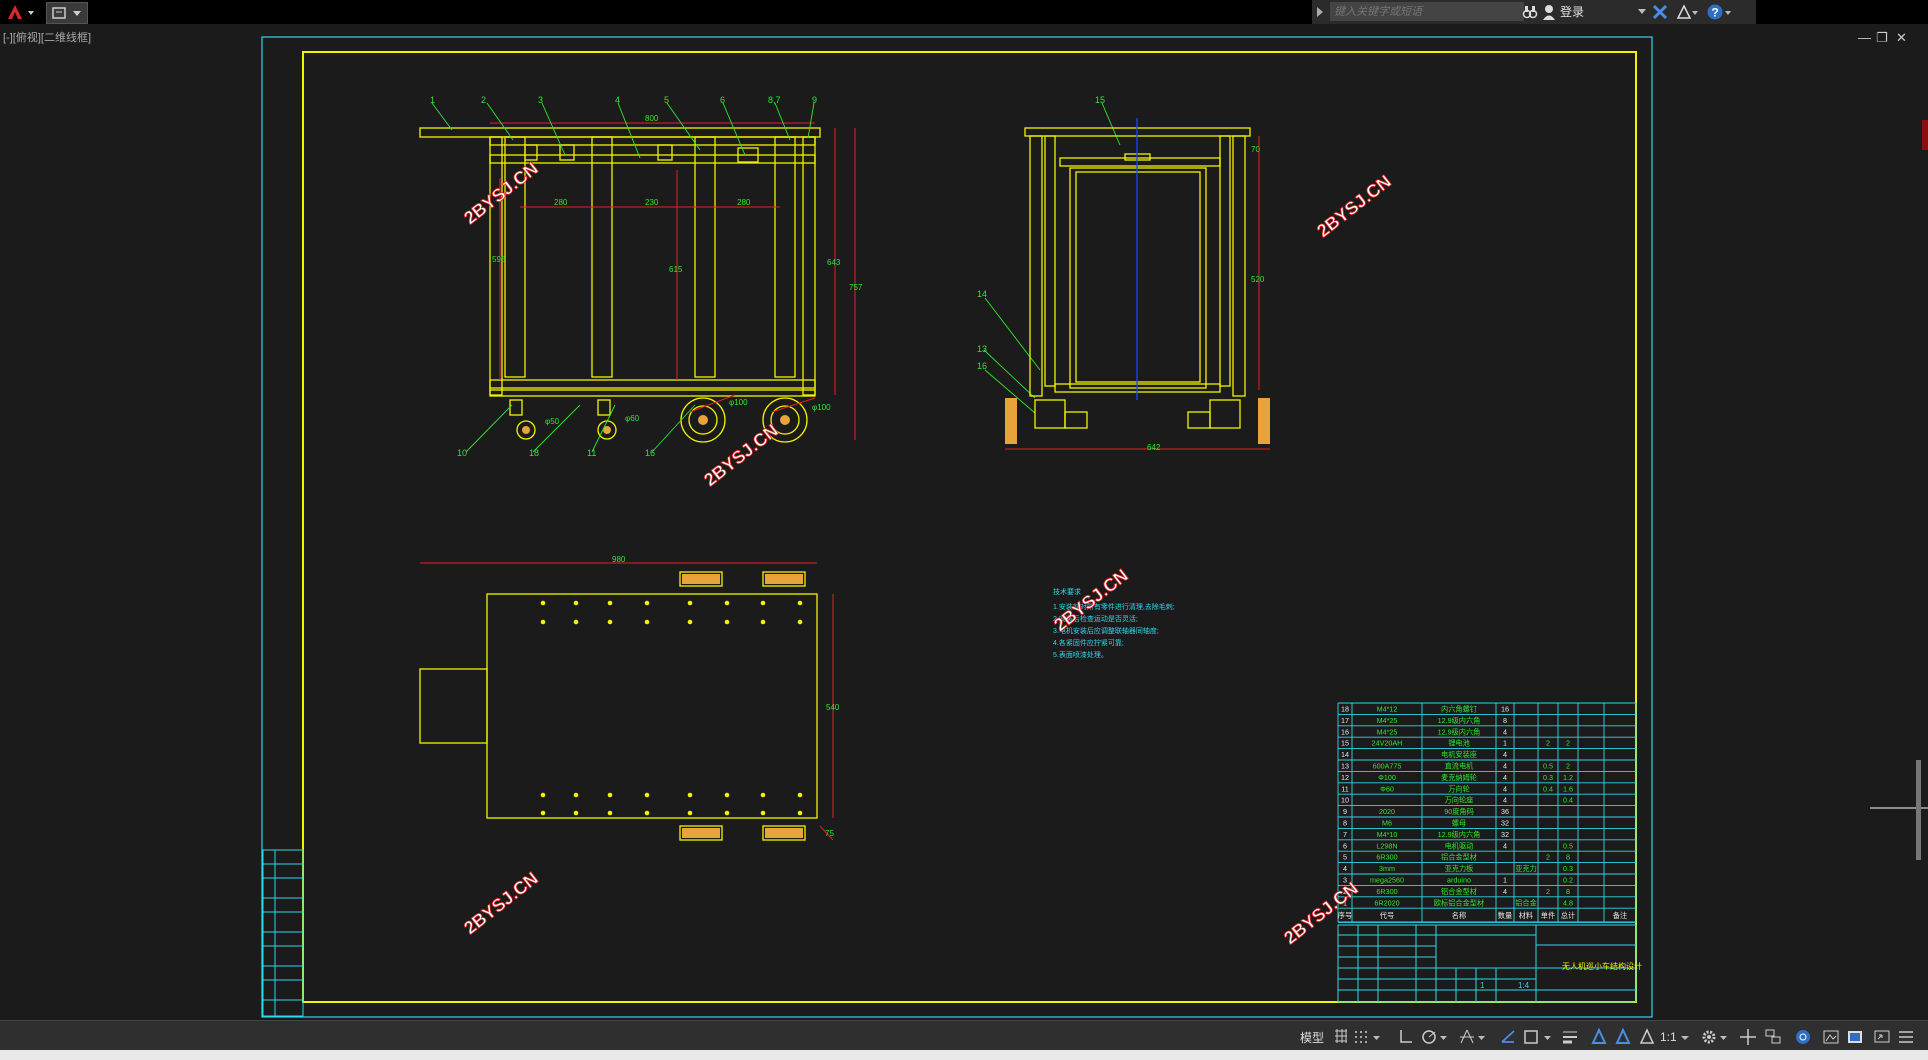  What do you see at coordinates (1459, 811) in the screenshot?
I see `bom-cell: 90度角码` at bounding box center [1459, 811].